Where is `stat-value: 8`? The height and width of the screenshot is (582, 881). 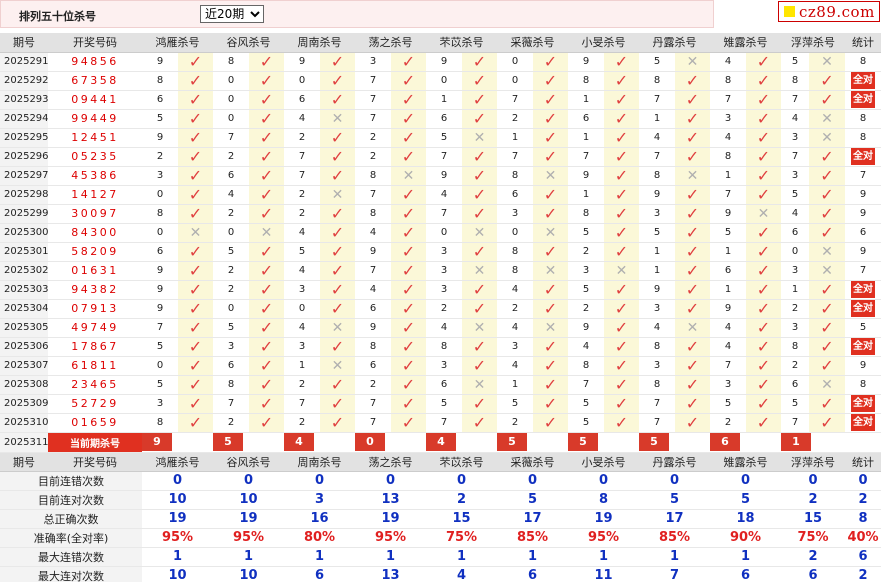 stat-value: 8 is located at coordinates (603, 500).